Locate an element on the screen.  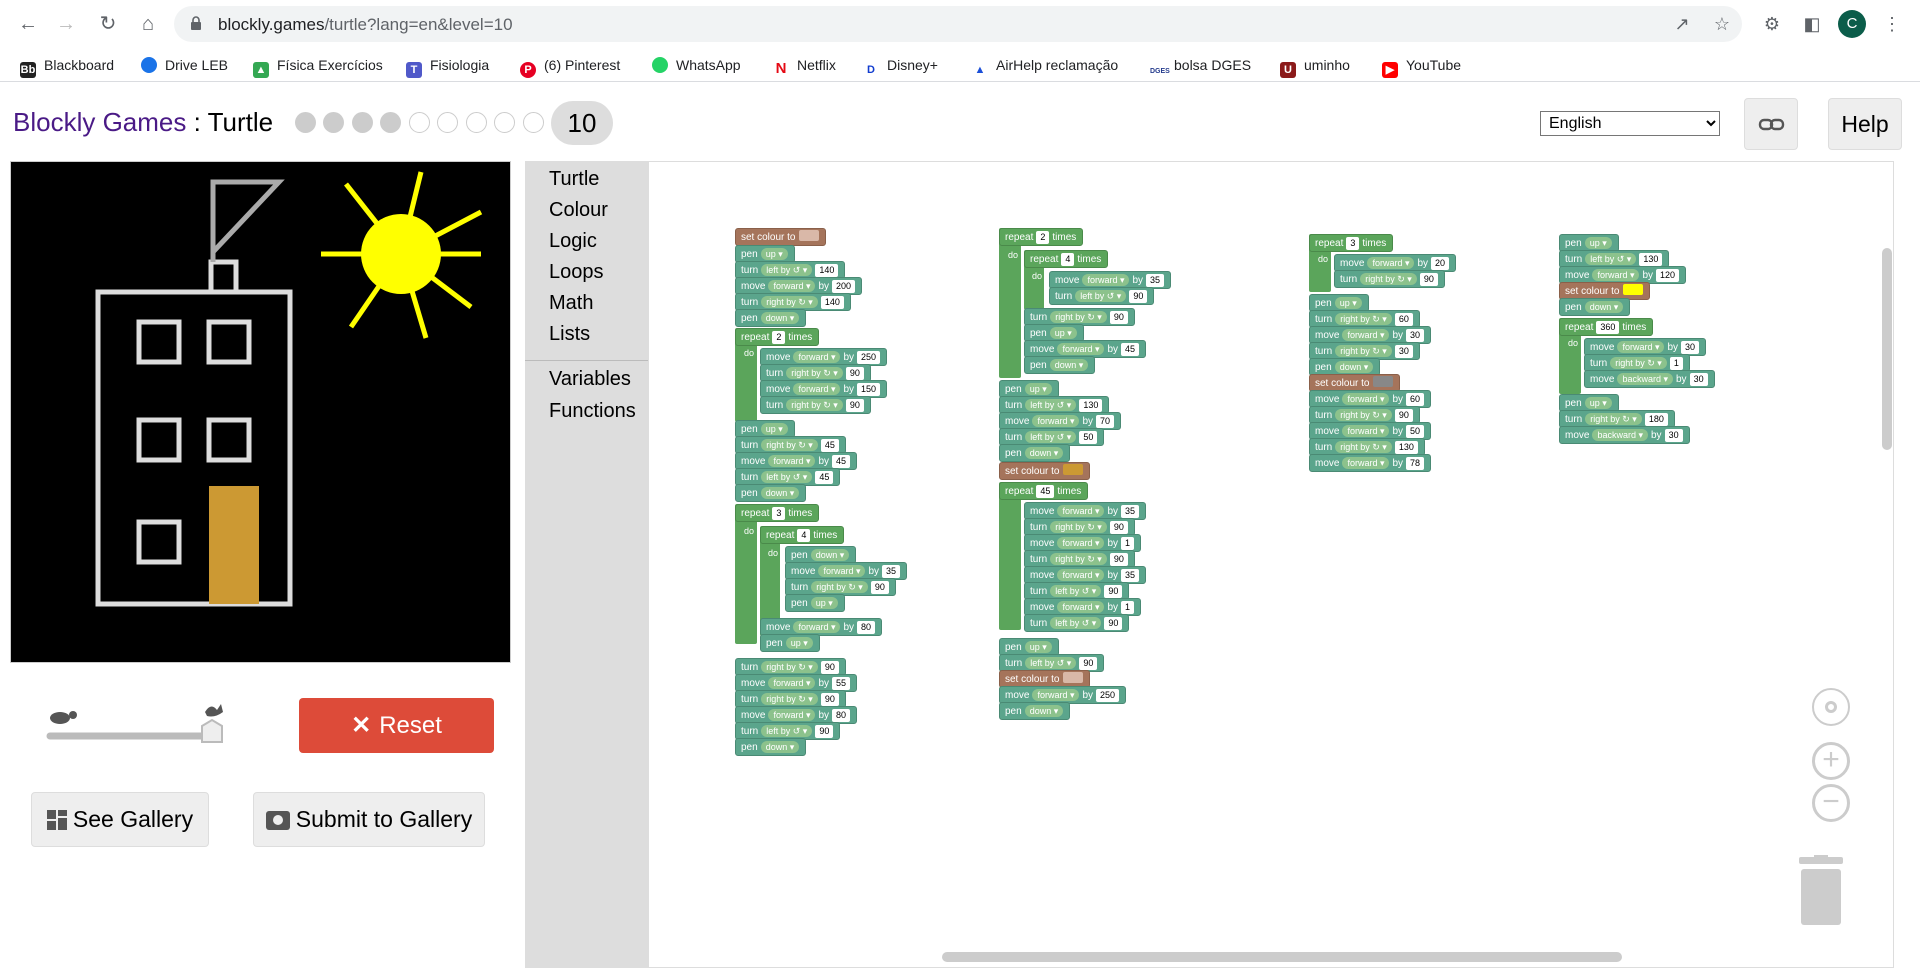
link-button is located at coordinates (1771, 124).